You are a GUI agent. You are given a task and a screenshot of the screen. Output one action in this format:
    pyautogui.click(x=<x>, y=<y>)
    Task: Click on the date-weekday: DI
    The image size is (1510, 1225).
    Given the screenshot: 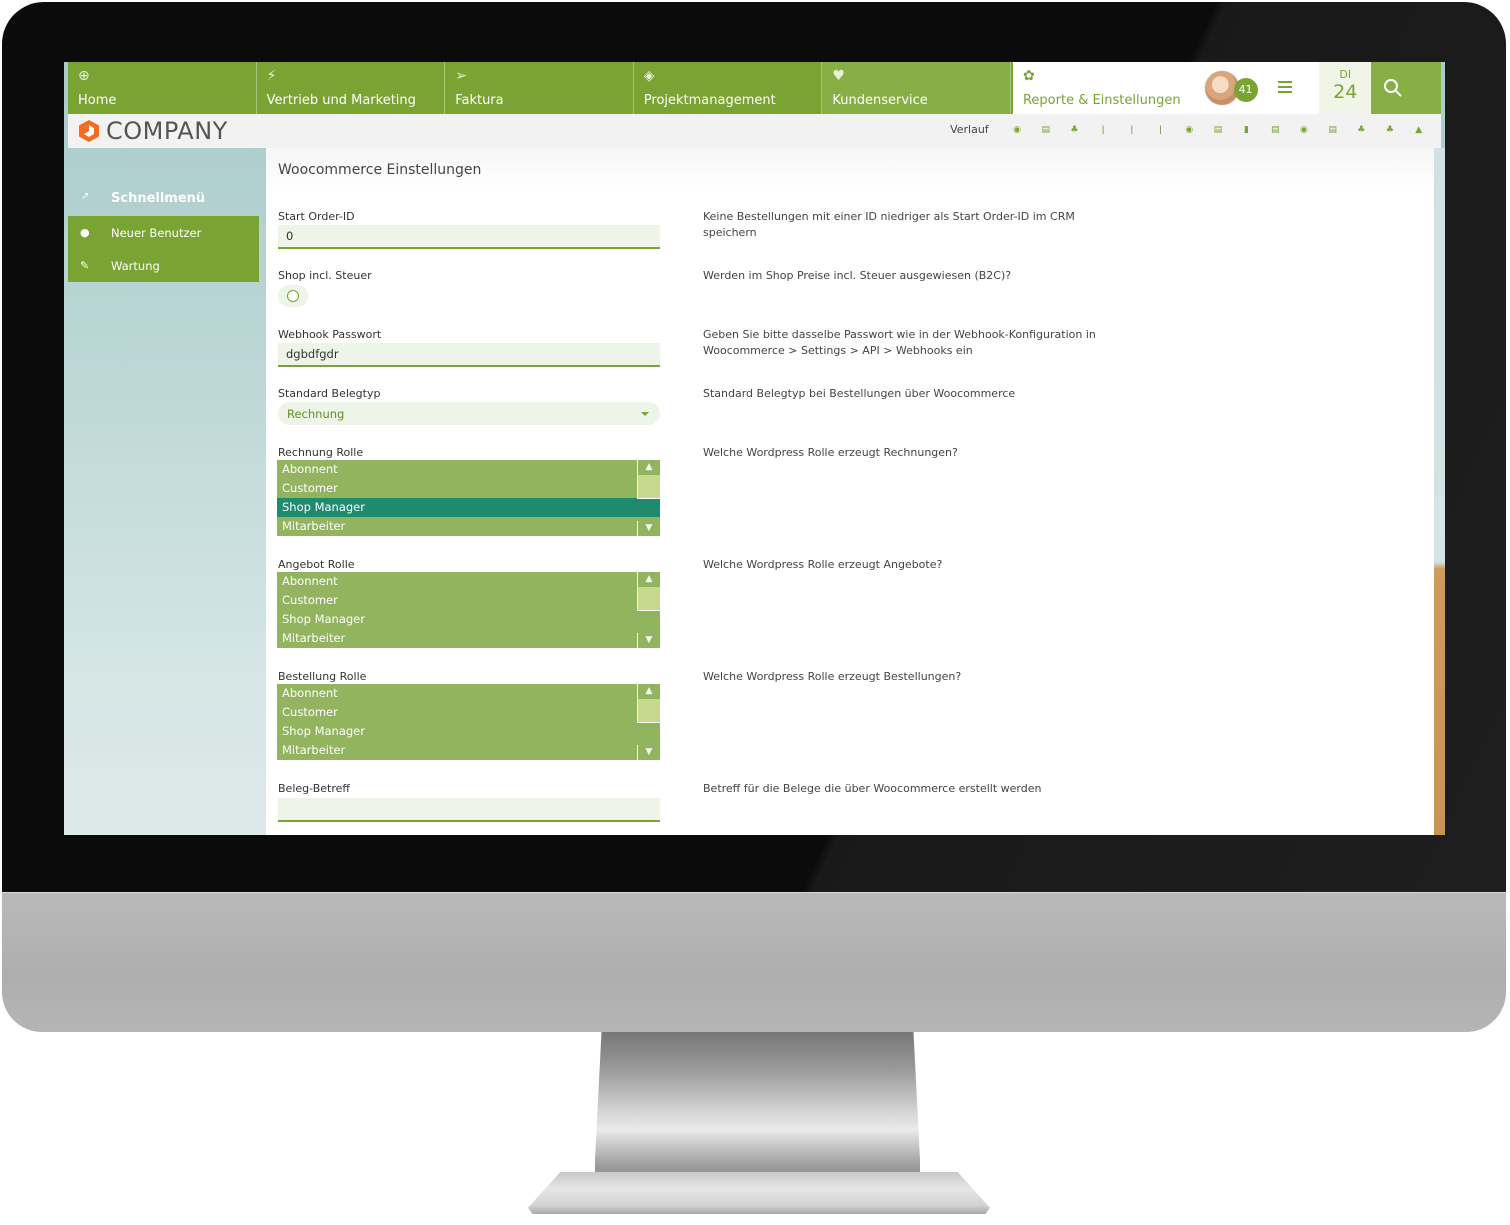 What is the action you would take?
    pyautogui.click(x=1345, y=74)
    